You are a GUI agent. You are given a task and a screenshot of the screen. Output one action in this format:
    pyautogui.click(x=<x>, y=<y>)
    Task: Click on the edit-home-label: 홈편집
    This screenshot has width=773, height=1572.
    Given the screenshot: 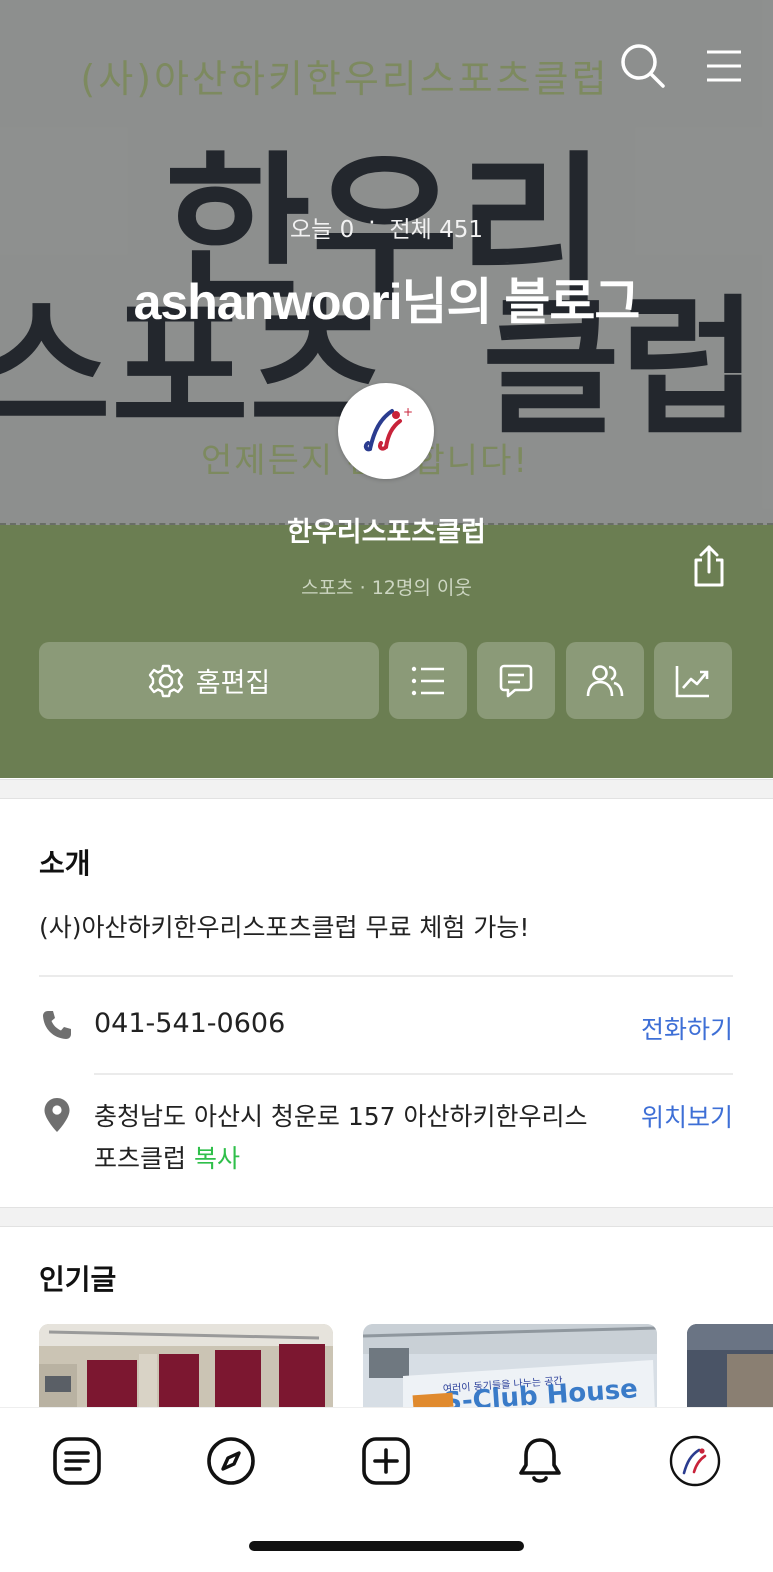 What is the action you would take?
    pyautogui.click(x=233, y=683)
    